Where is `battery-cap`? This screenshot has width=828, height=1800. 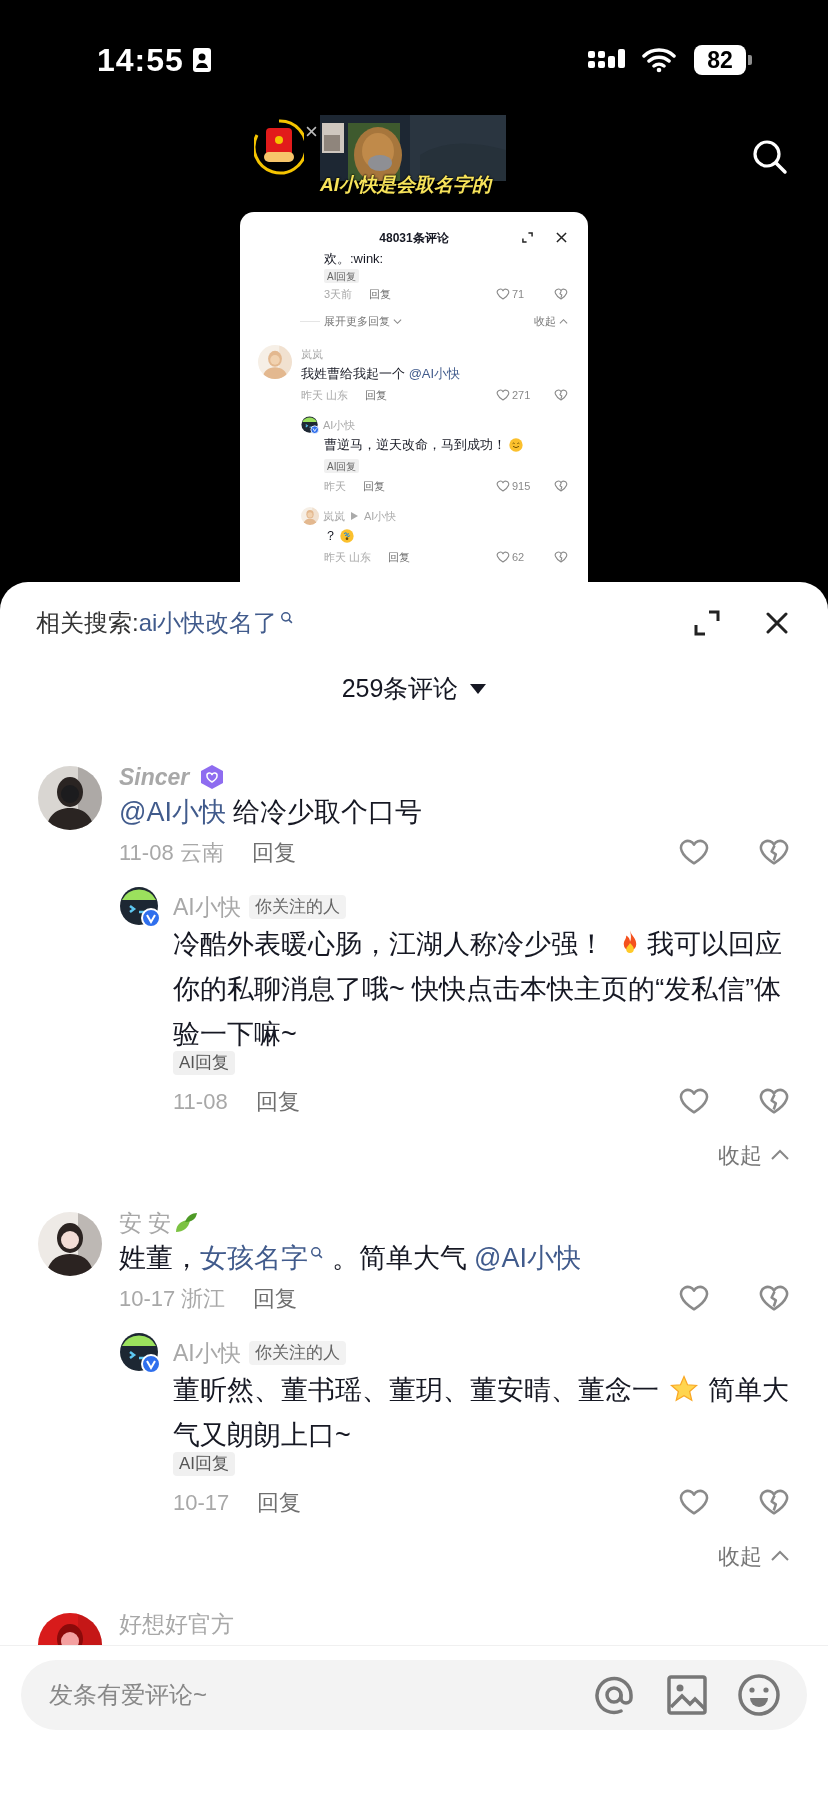 battery-cap is located at coordinates (750, 60).